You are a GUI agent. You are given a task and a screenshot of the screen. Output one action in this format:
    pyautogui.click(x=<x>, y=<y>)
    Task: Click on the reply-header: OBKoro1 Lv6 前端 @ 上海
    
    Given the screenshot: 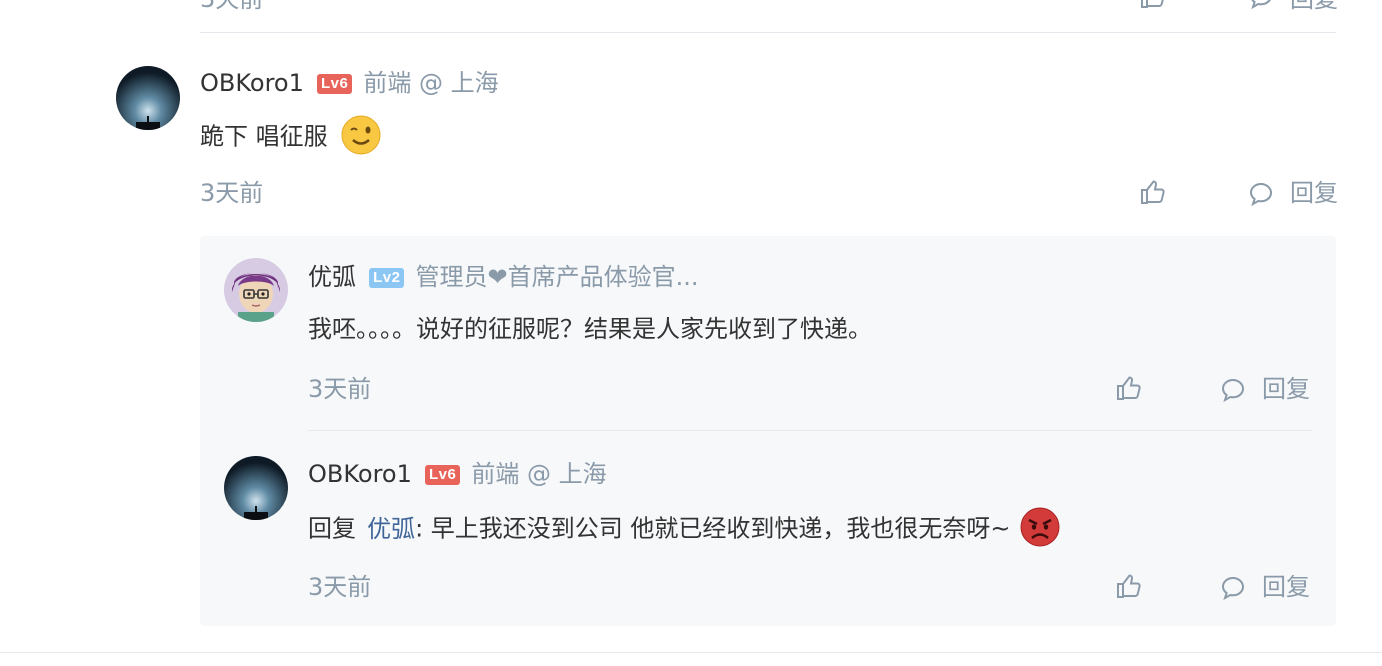 What is the action you would take?
    pyautogui.click(x=457, y=474)
    